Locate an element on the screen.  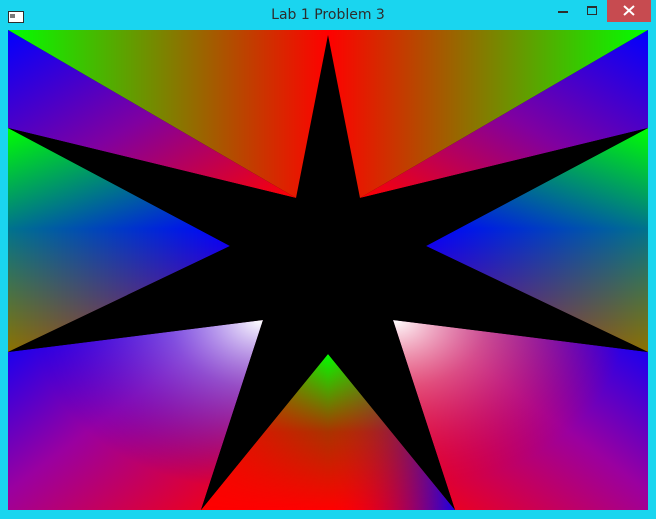
maximize-button is located at coordinates (592, 11).